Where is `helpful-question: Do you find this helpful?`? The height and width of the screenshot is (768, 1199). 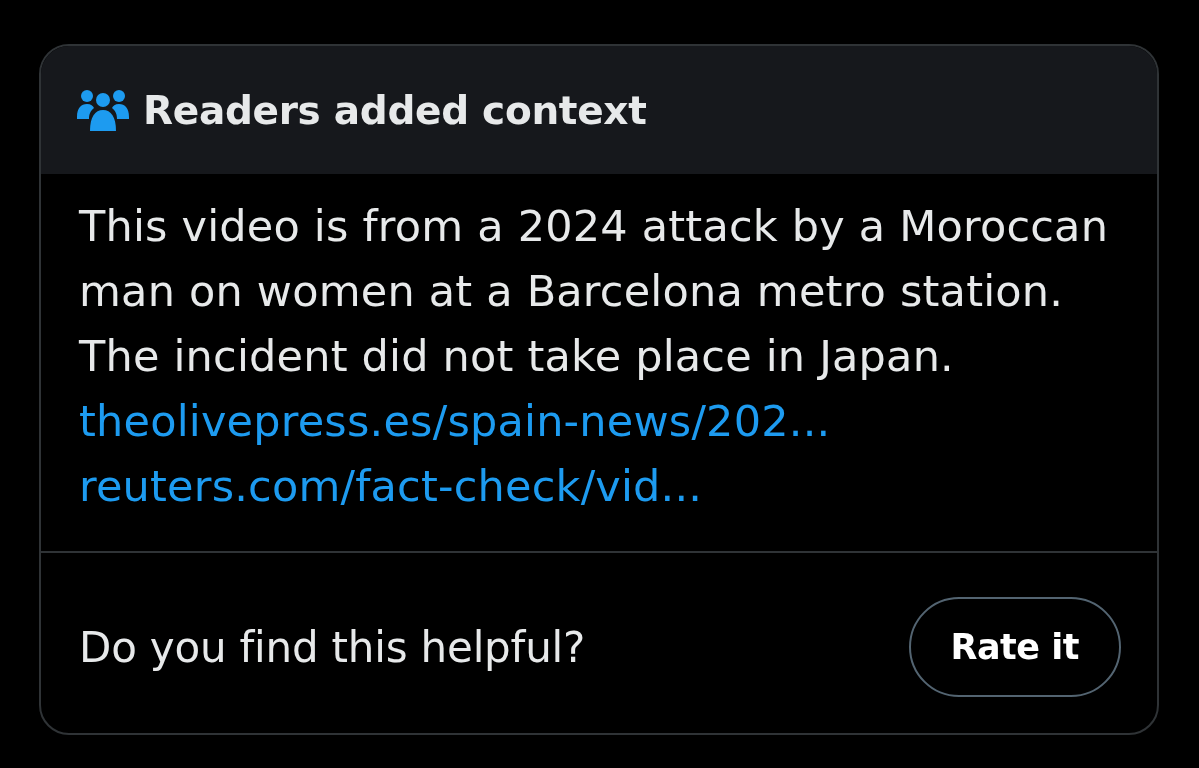
helpful-question: Do you find this helpful? is located at coordinates (332, 647).